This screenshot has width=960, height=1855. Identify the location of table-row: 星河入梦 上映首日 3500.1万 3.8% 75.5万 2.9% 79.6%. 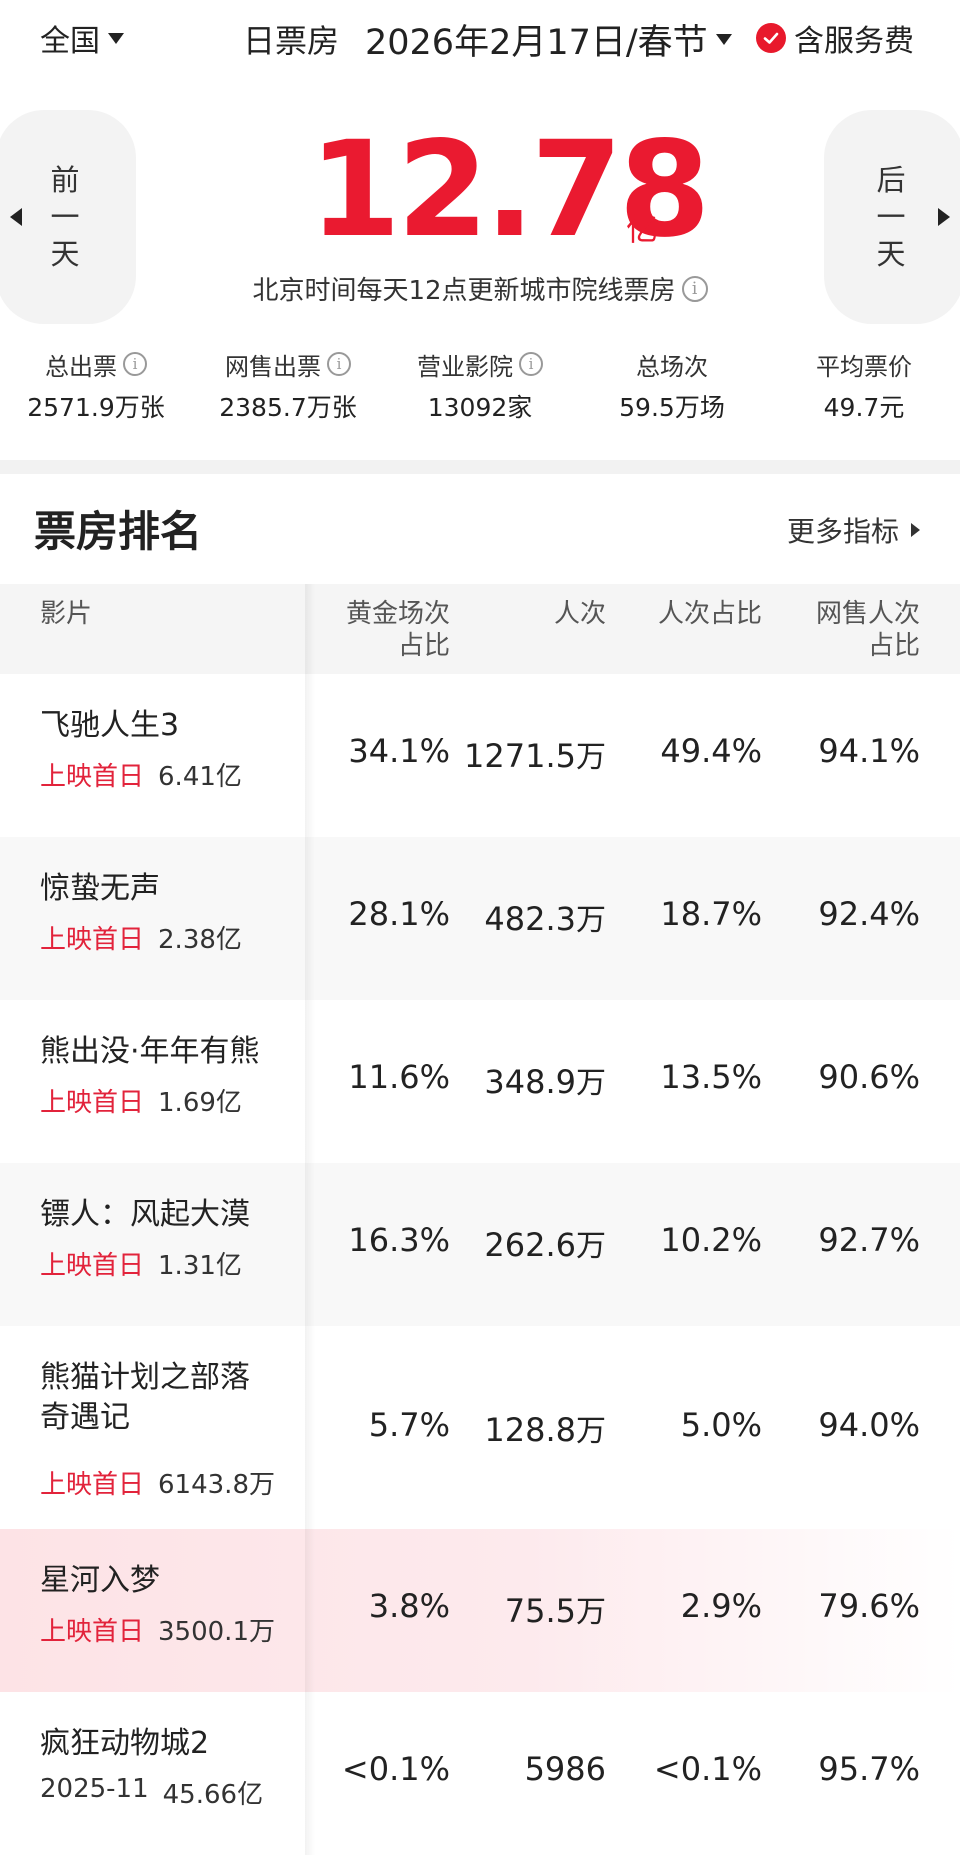
(480, 1610).